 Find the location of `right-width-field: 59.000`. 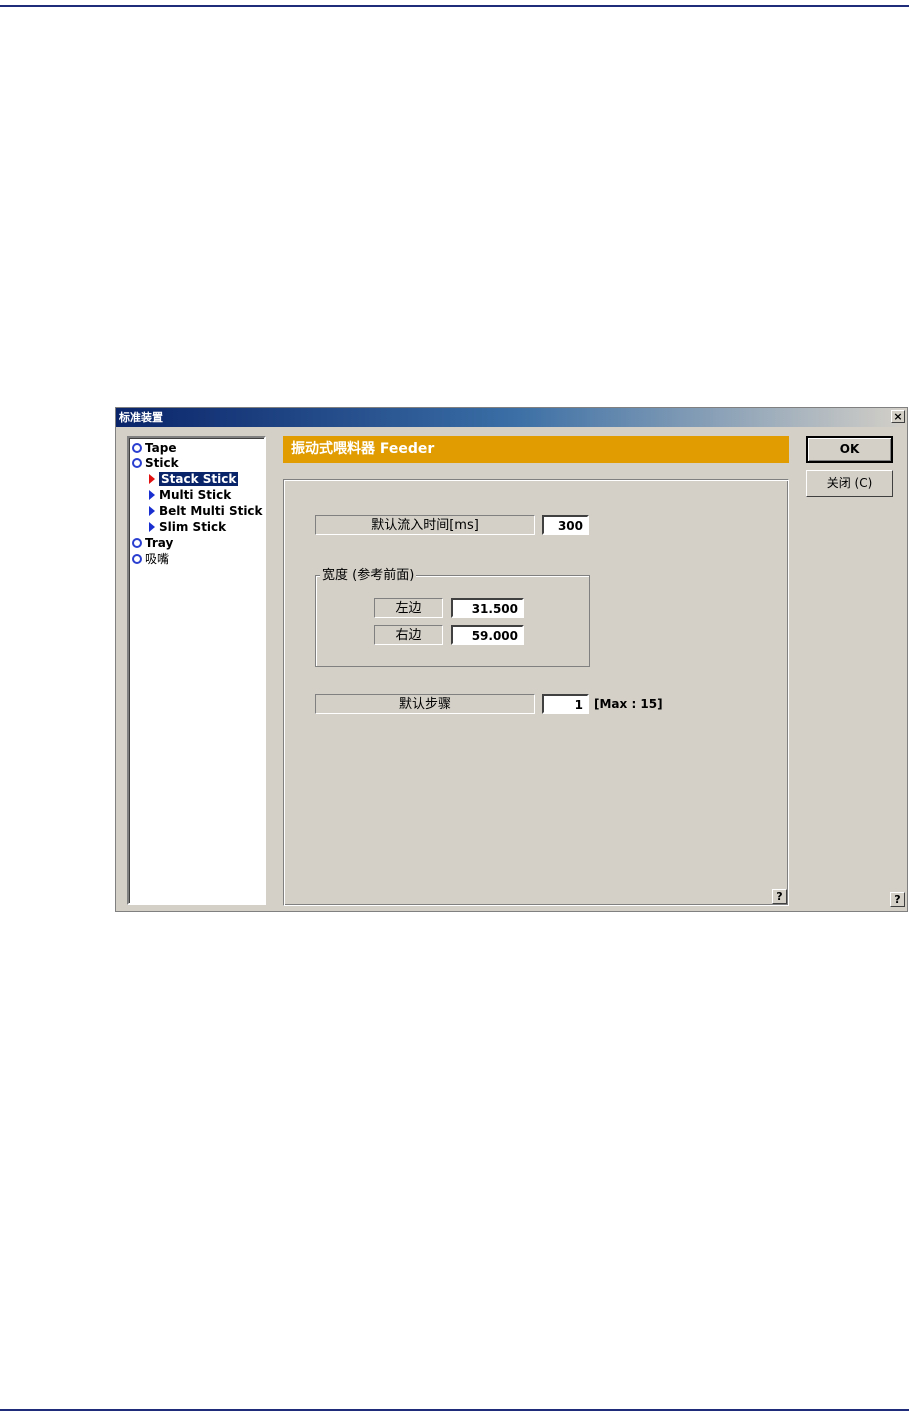

right-width-field: 59.000 is located at coordinates (487, 635).